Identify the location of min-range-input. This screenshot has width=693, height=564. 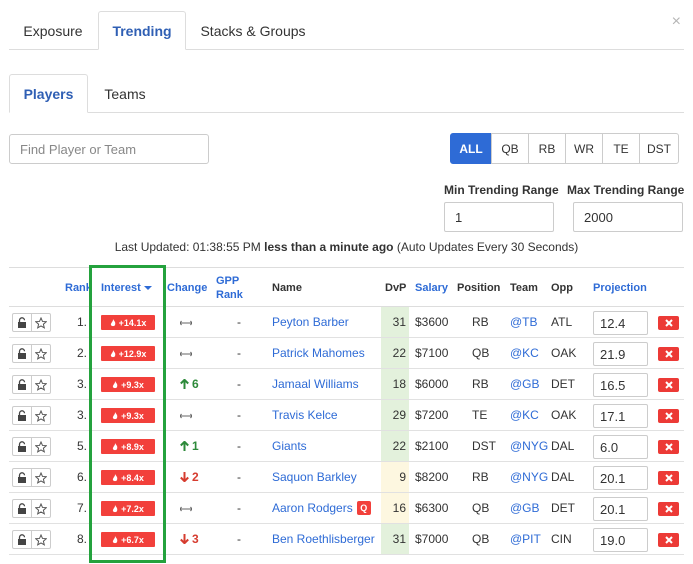
(499, 217).